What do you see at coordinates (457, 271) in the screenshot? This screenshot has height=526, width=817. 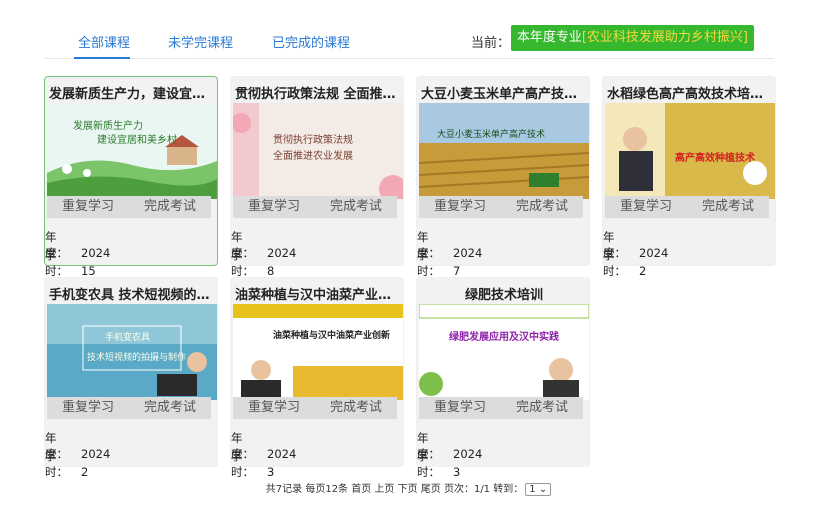 I see `hours-value: 7` at bounding box center [457, 271].